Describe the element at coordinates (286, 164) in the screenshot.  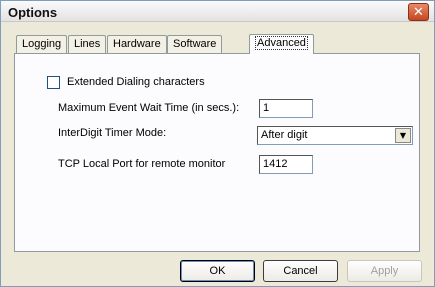
I see `tcp-port-input: 1412` at that location.